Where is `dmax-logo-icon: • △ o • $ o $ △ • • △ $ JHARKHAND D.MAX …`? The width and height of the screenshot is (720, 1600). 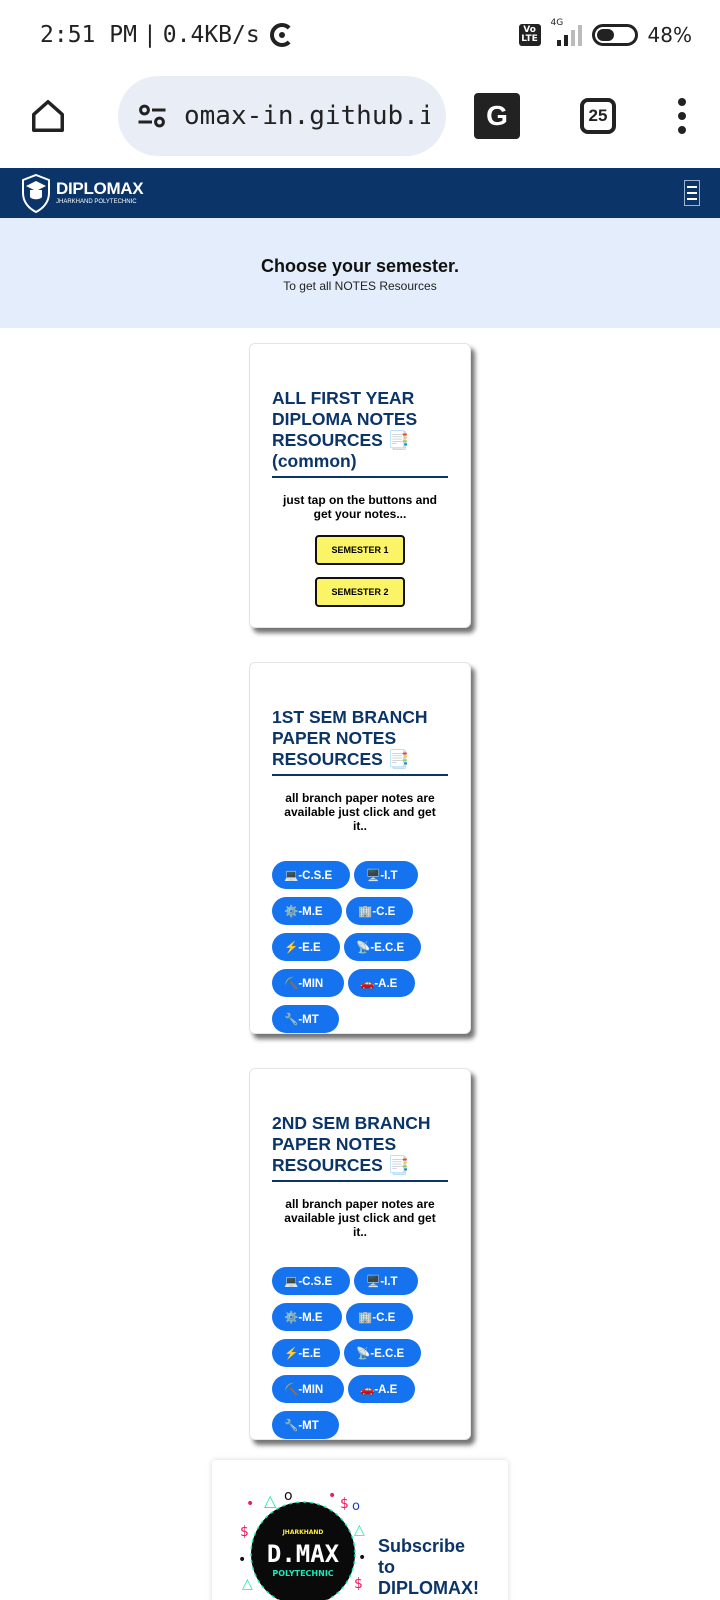
dmax-logo-icon: • △ o • $ o $ △ • • △ $ JHARKHAND D.MAX … is located at coordinates (303, 1542).